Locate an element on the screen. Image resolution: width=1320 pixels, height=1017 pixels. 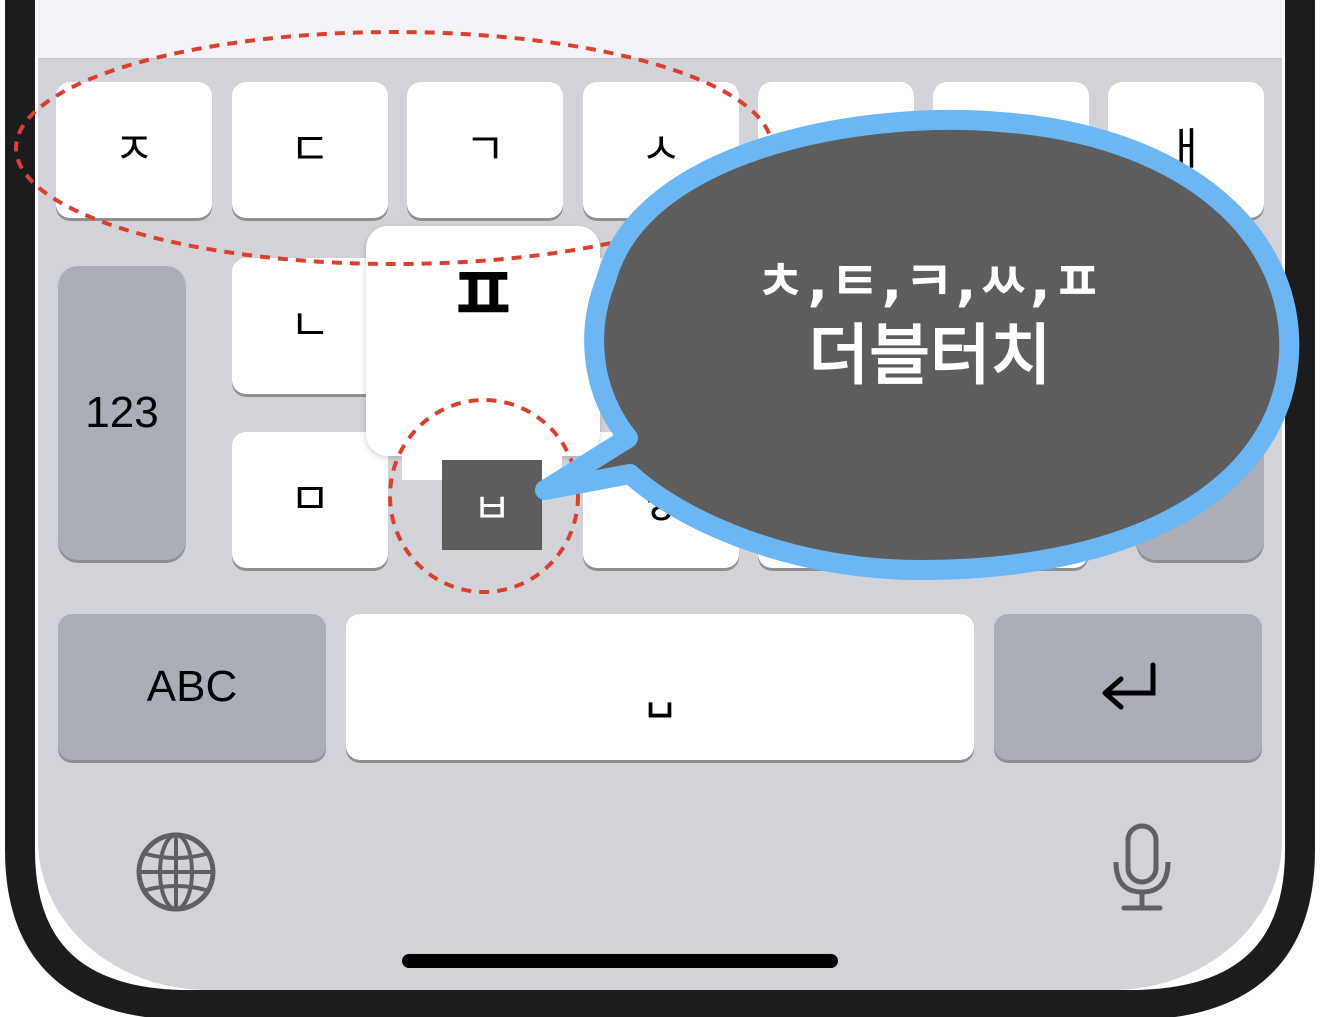
numbers-key-label: 123 is located at coordinates (122, 412).